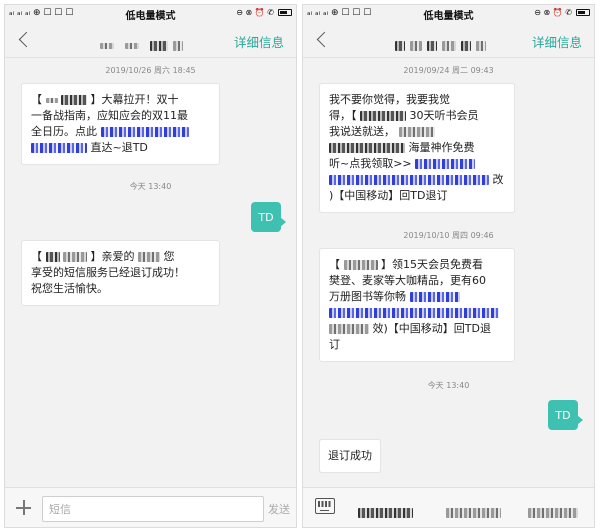  I want to click on message-line: 全日历。点此, so click(120, 132).